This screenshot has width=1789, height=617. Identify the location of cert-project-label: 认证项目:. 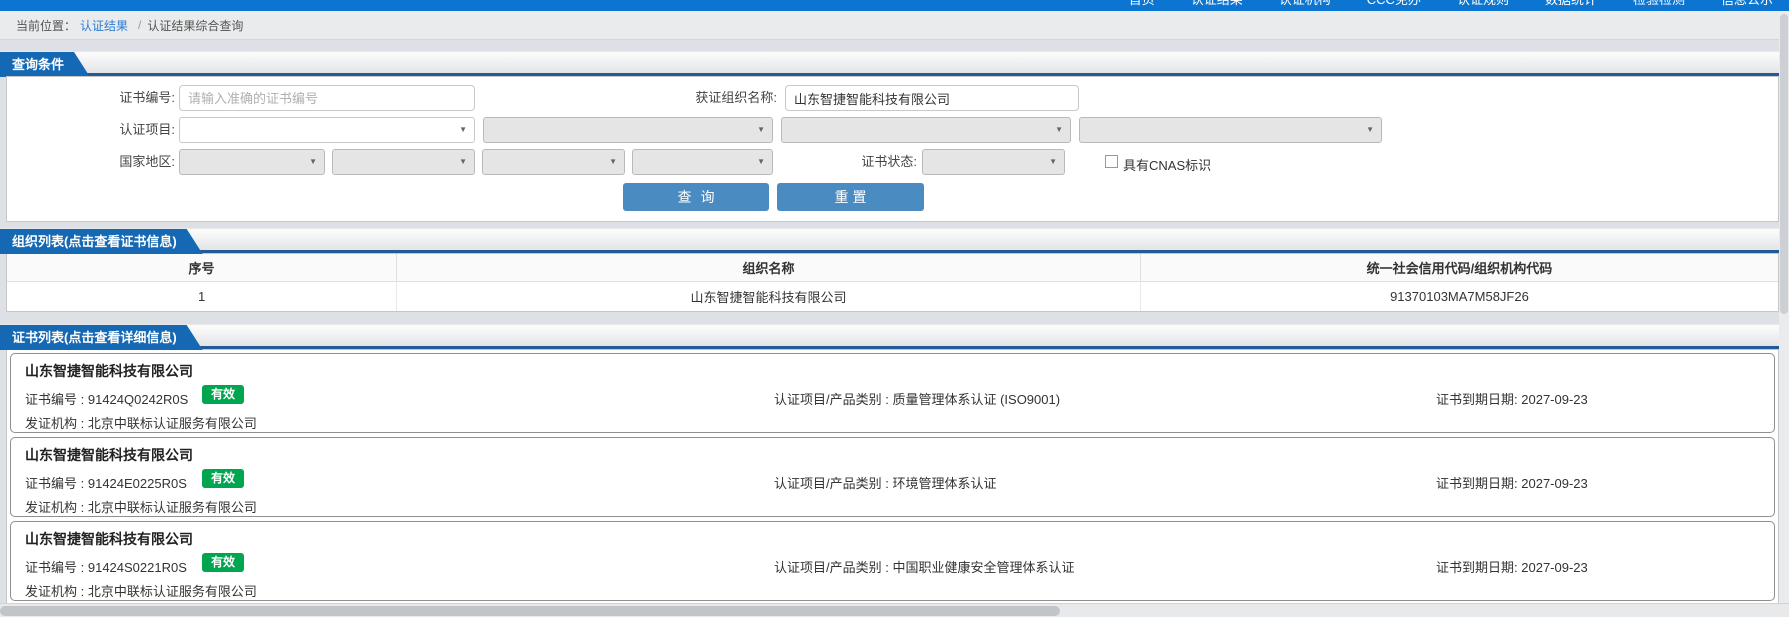
(147, 129).